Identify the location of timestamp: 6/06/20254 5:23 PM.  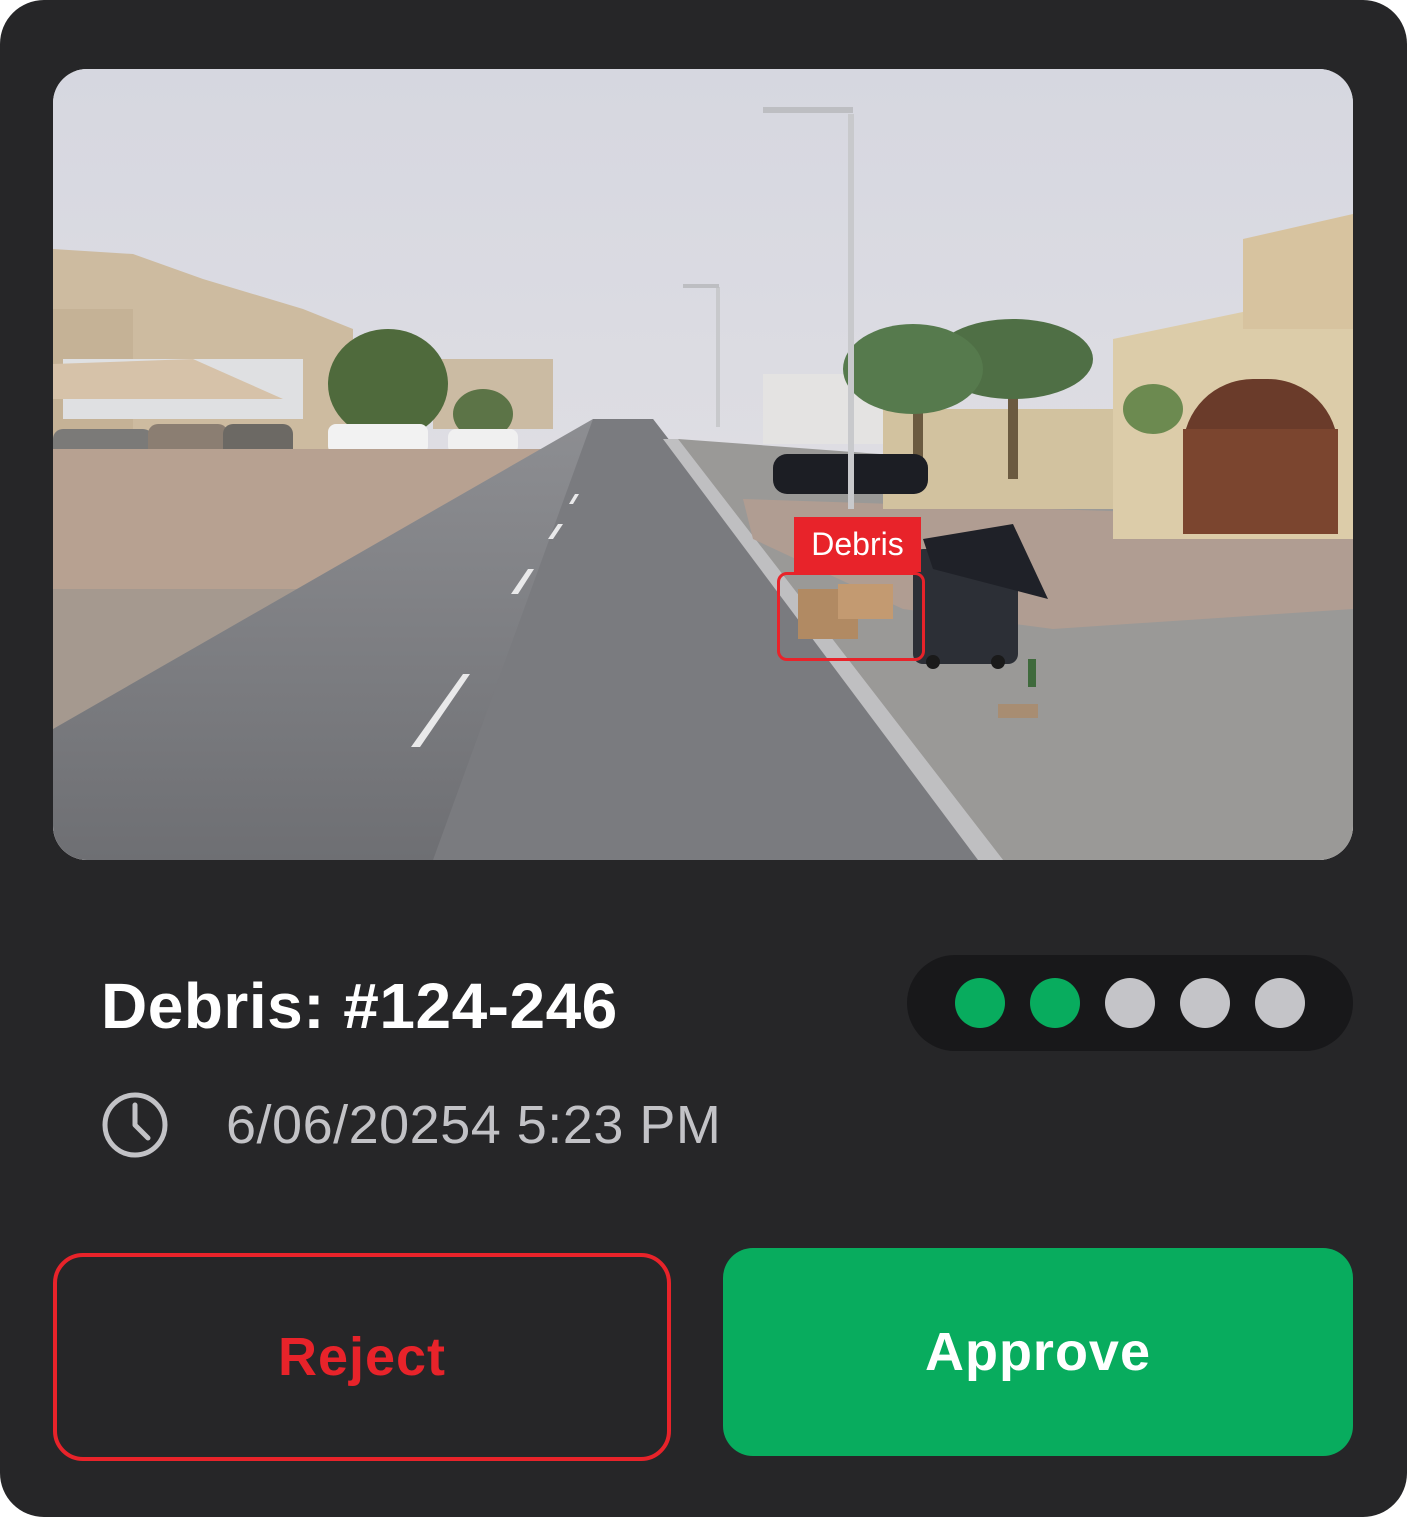
(474, 1125).